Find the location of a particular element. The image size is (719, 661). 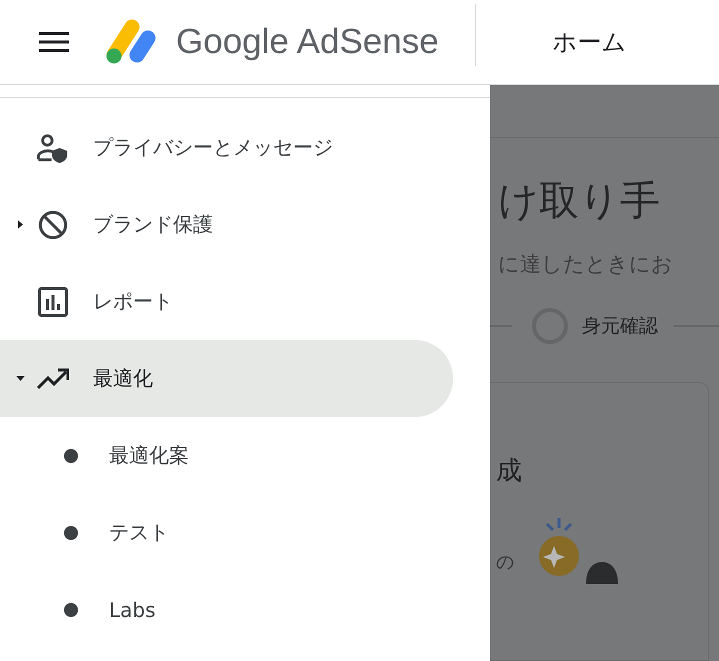

person-shield-icon is located at coordinates (53, 147).